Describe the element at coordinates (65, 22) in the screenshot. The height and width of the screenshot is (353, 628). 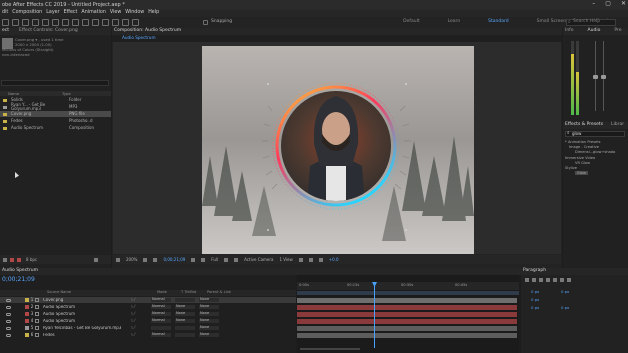
I see `rectangle-tool-icon` at that location.